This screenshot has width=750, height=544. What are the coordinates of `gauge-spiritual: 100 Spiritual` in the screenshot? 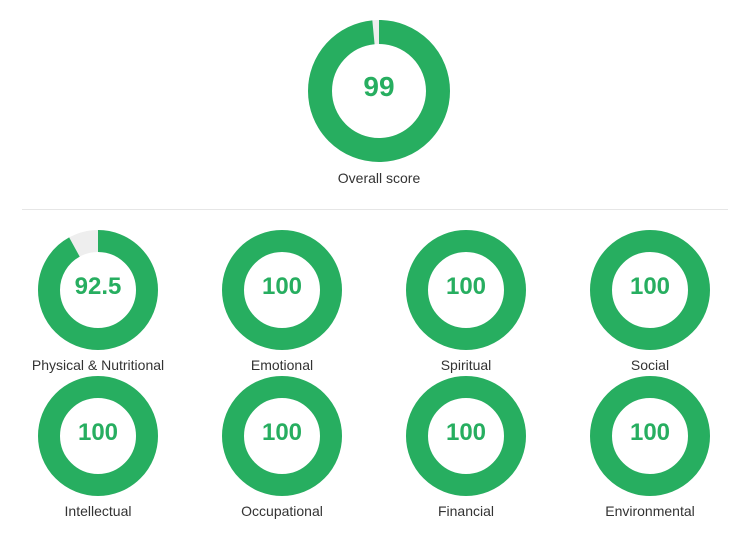 It's located at (466, 305).